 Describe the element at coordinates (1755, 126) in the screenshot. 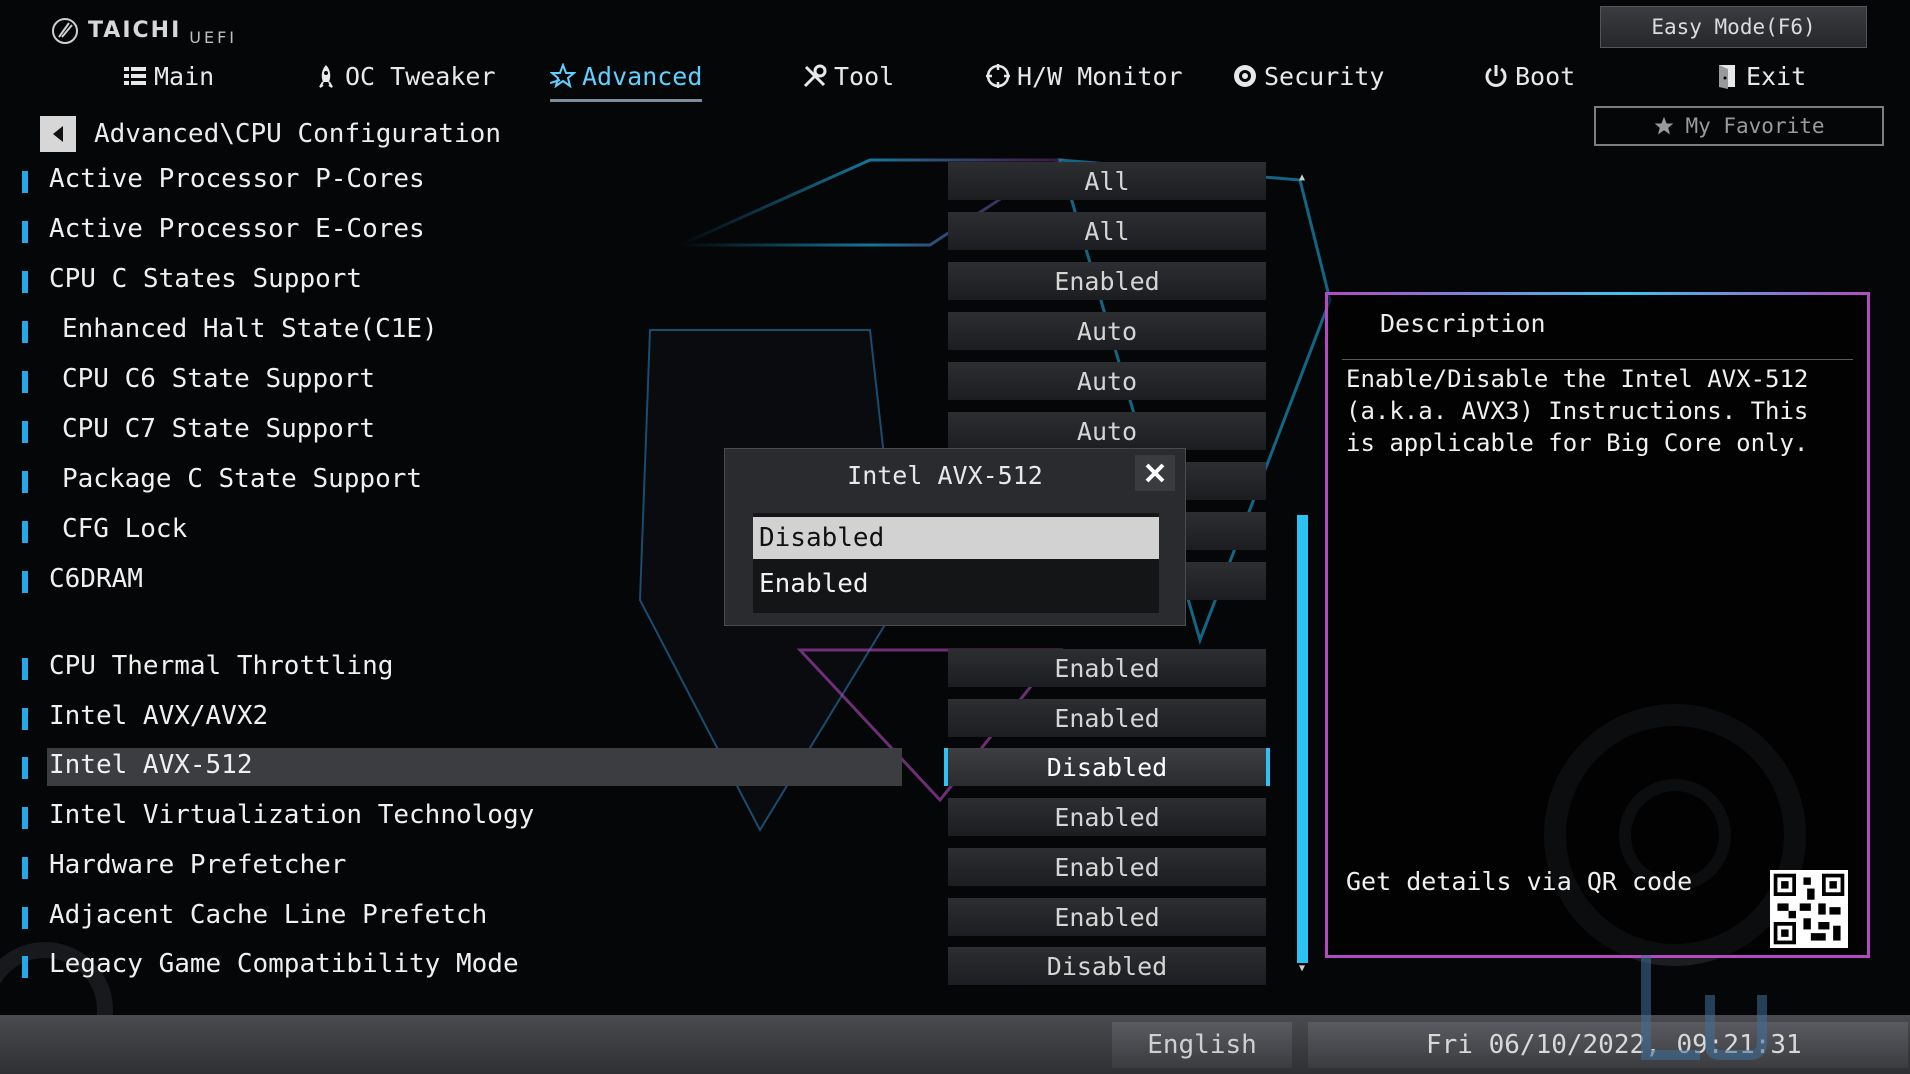

I see `my-favorite-label: My Favorite` at that location.